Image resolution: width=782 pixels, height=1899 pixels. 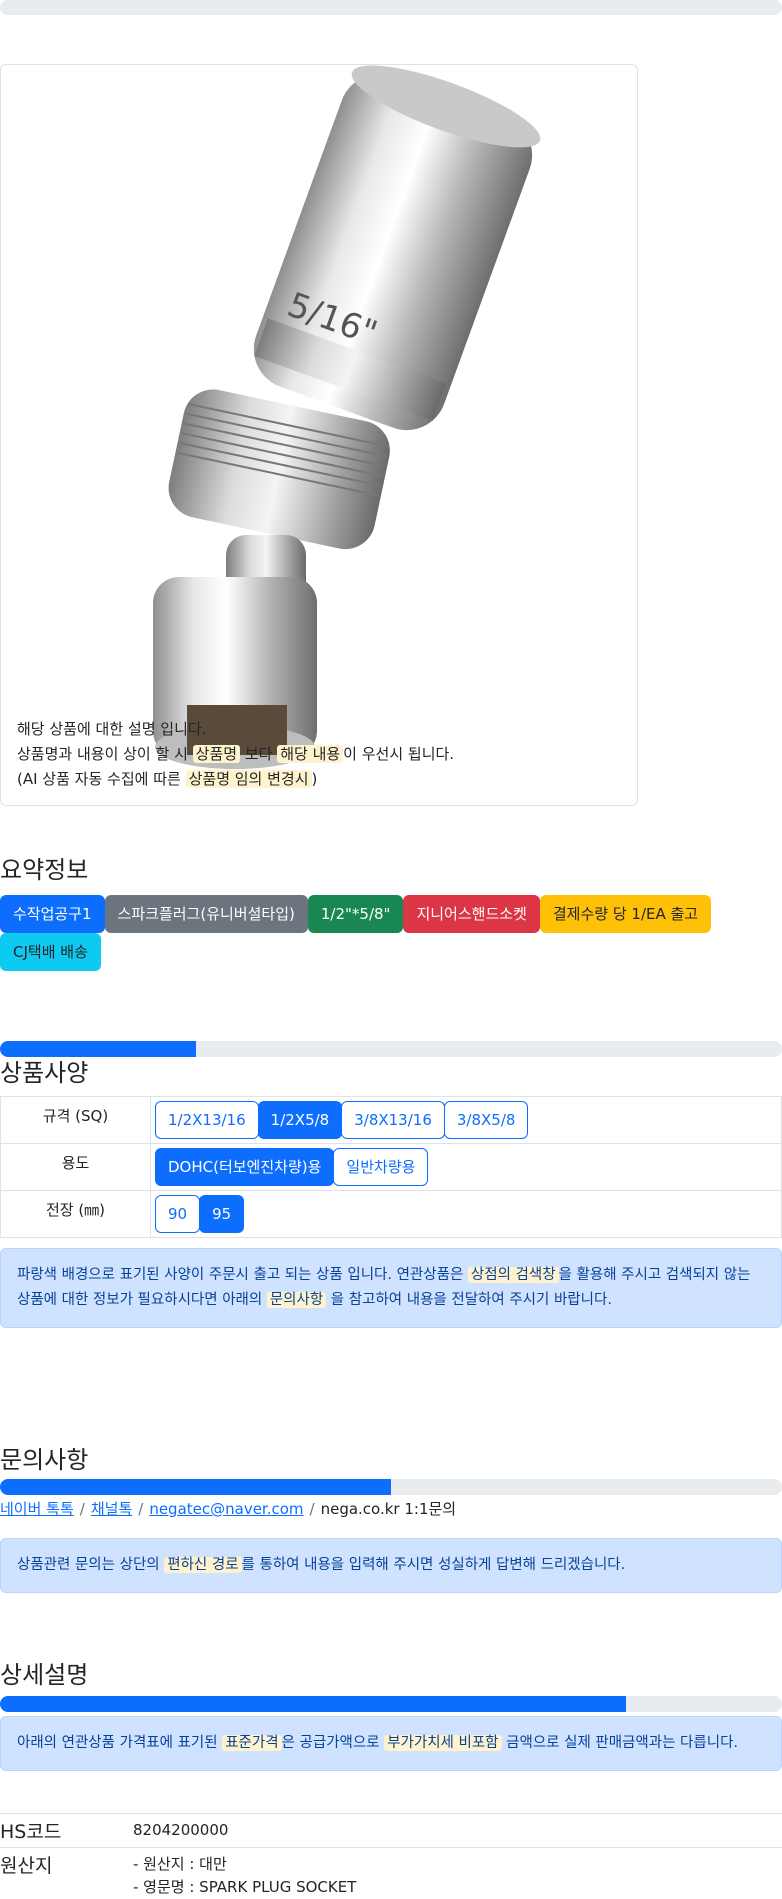 I want to click on desc-line-2: 상품명과 내용이 상이 할 시 상품명 보다 해당 내용 이 우선시 됩니다., so click(x=317, y=754).